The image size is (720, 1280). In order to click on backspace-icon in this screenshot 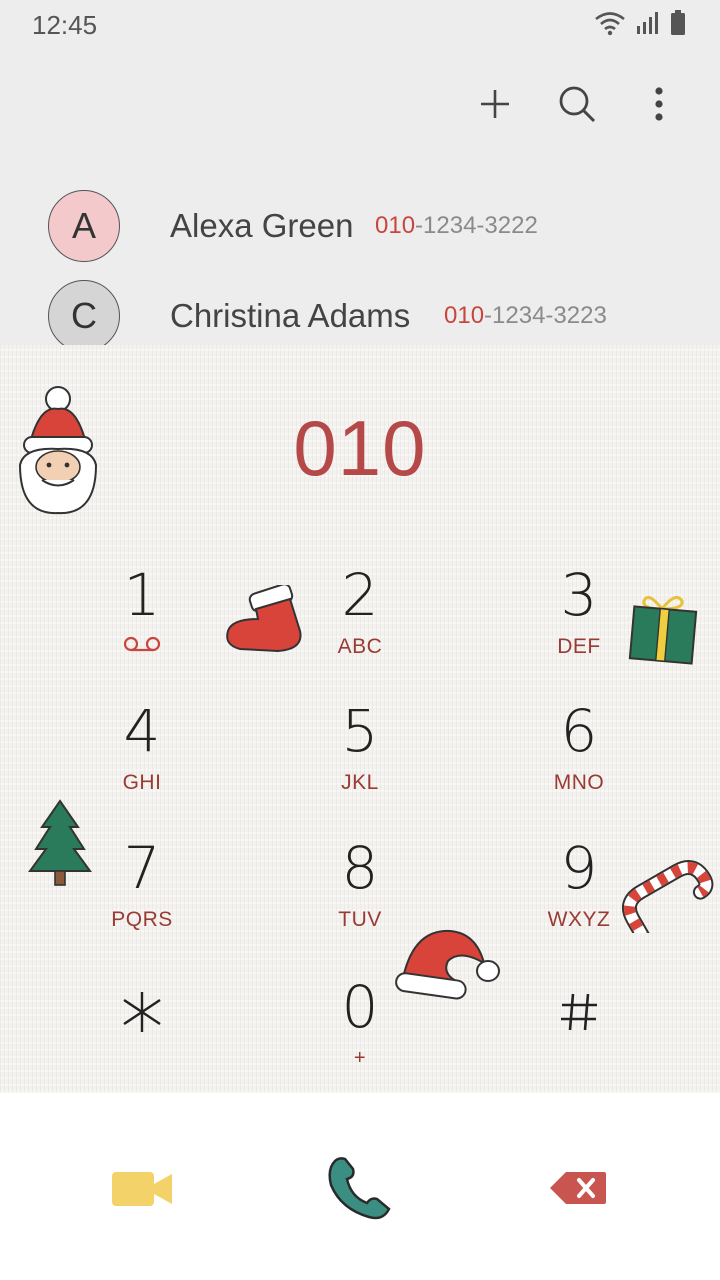, I will do `click(578, 1188)`.